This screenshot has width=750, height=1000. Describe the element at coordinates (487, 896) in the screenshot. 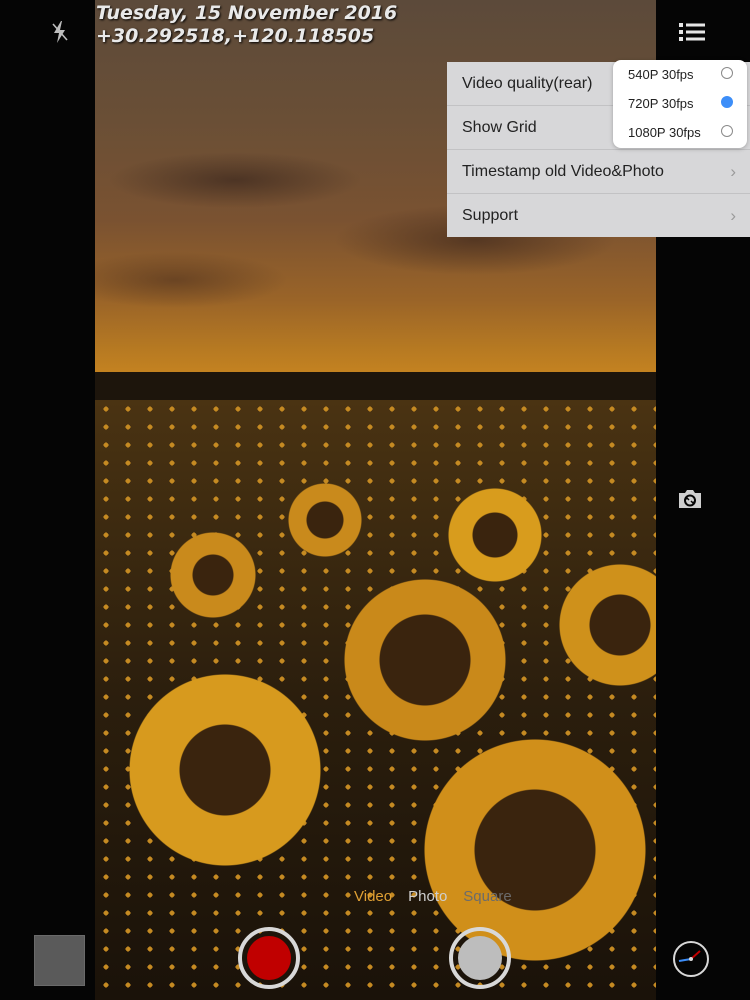

I see `mode-square: Square` at that location.